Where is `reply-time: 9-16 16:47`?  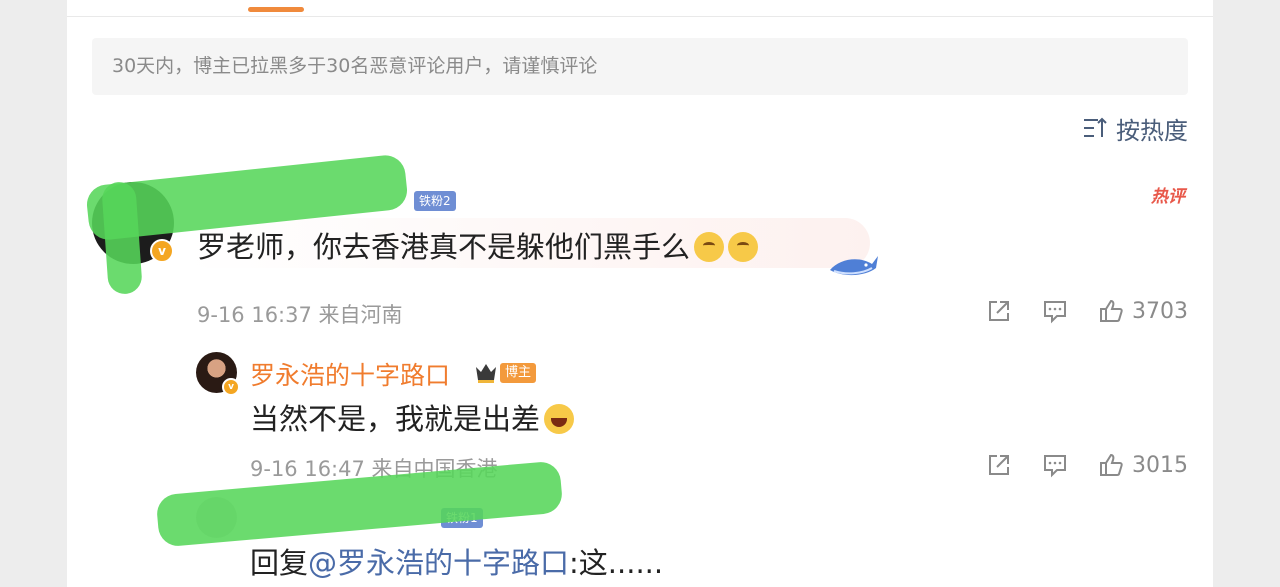
reply-time: 9-16 16:47 is located at coordinates (307, 469).